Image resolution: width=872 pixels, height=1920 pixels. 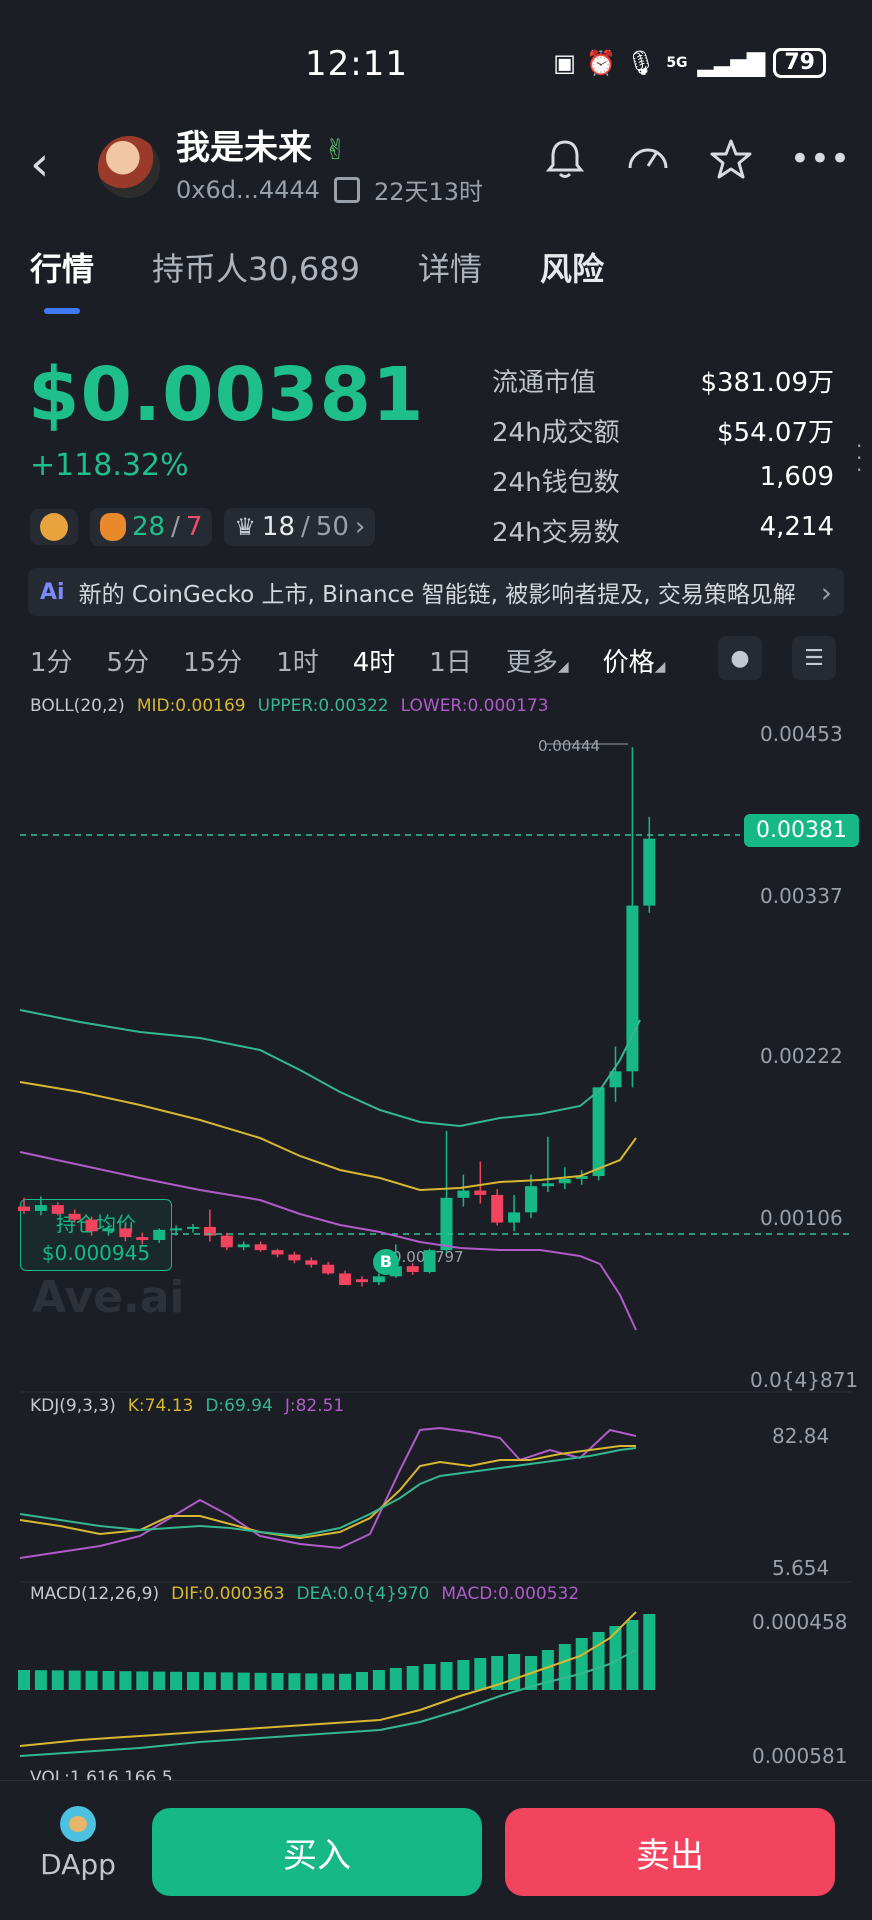 What do you see at coordinates (191, 706) in the screenshot?
I see `boll-mid: MID:0.00169` at bounding box center [191, 706].